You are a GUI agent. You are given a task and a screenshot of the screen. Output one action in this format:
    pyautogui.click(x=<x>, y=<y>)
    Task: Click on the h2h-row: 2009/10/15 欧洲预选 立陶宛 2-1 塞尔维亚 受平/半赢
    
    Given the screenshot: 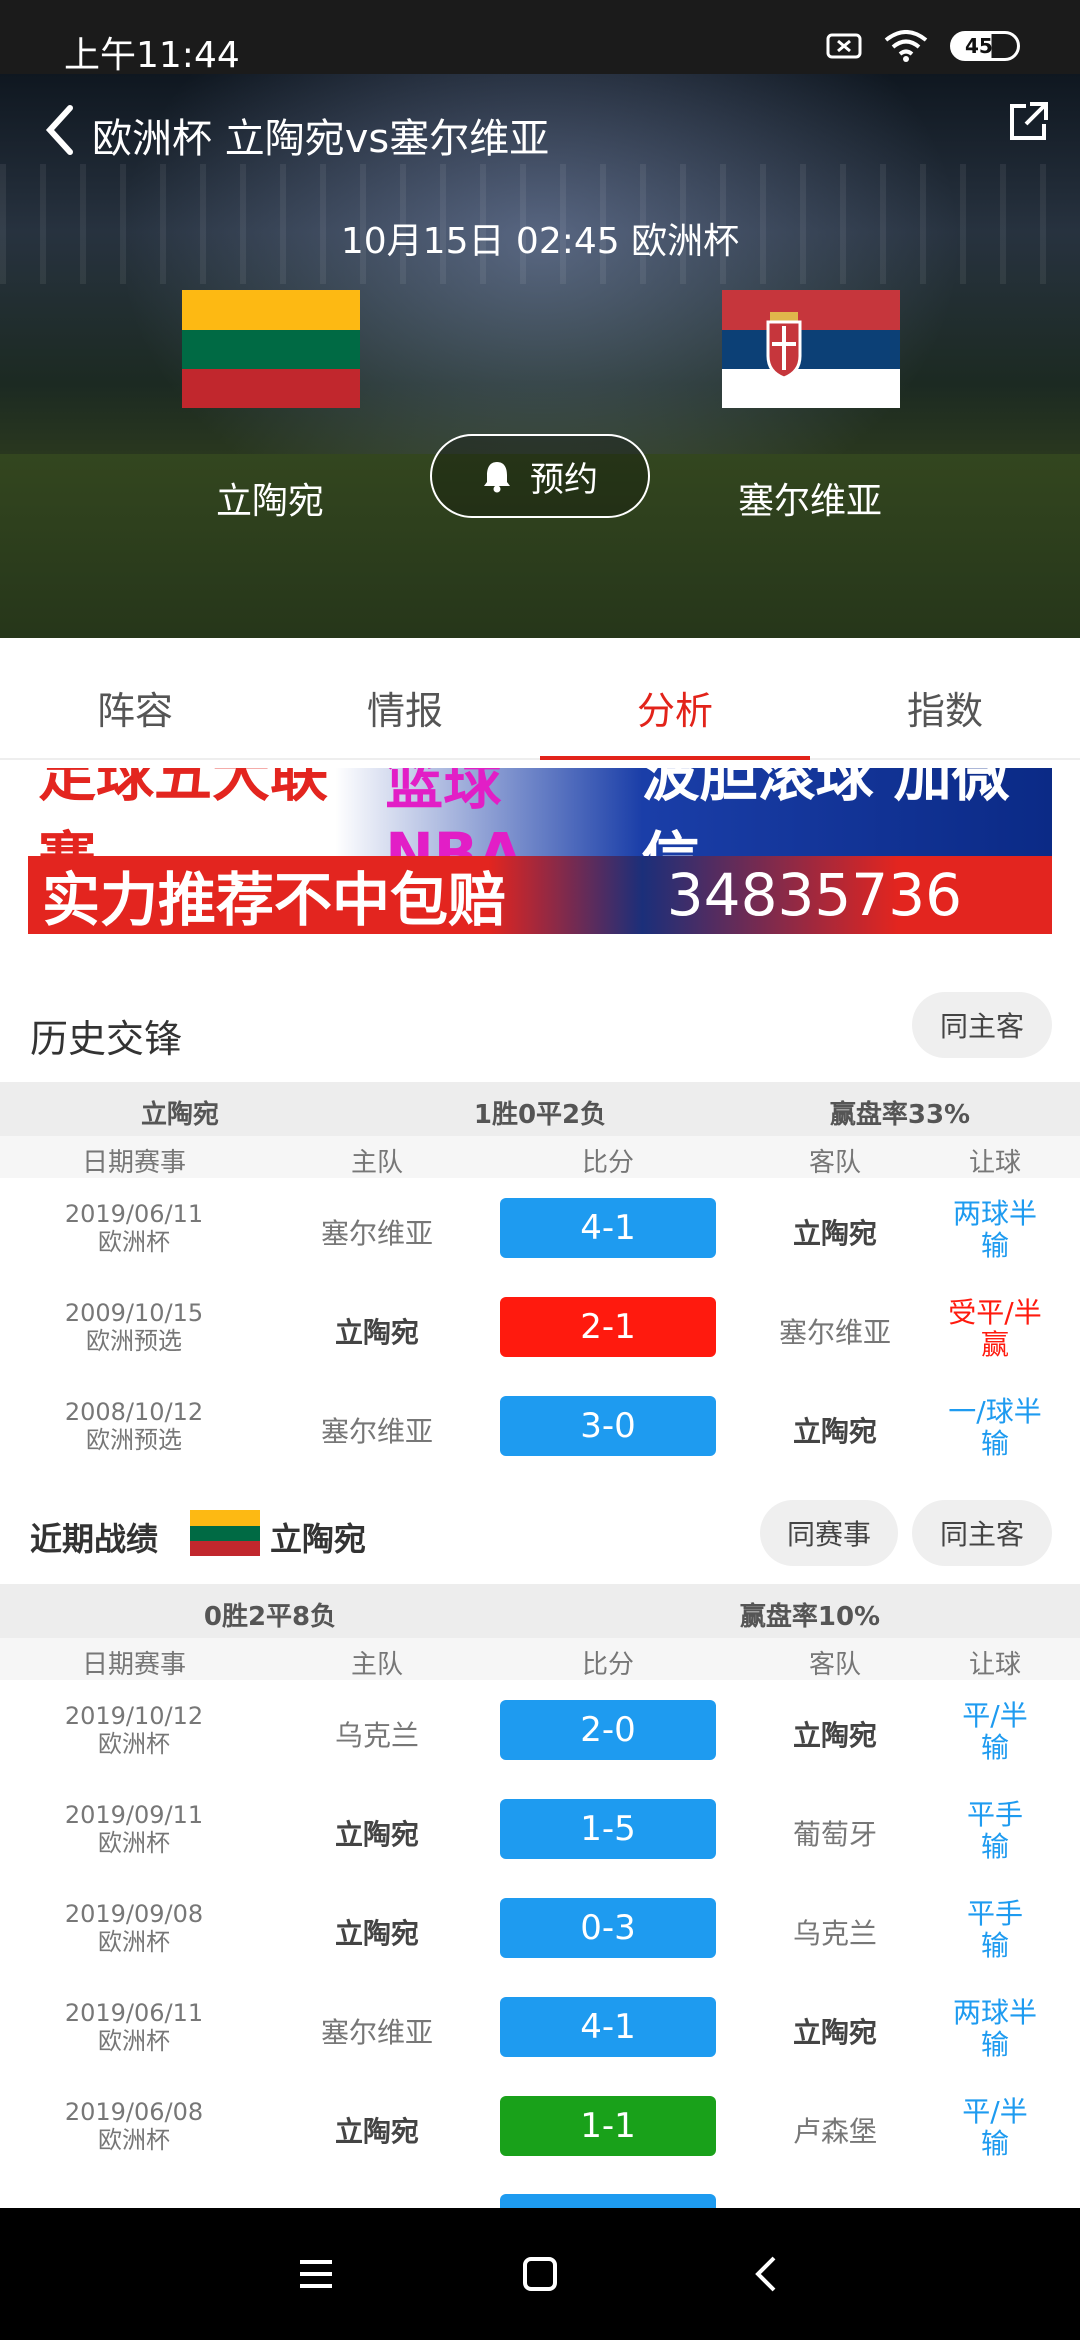 What is the action you would take?
    pyautogui.click(x=540, y=1326)
    